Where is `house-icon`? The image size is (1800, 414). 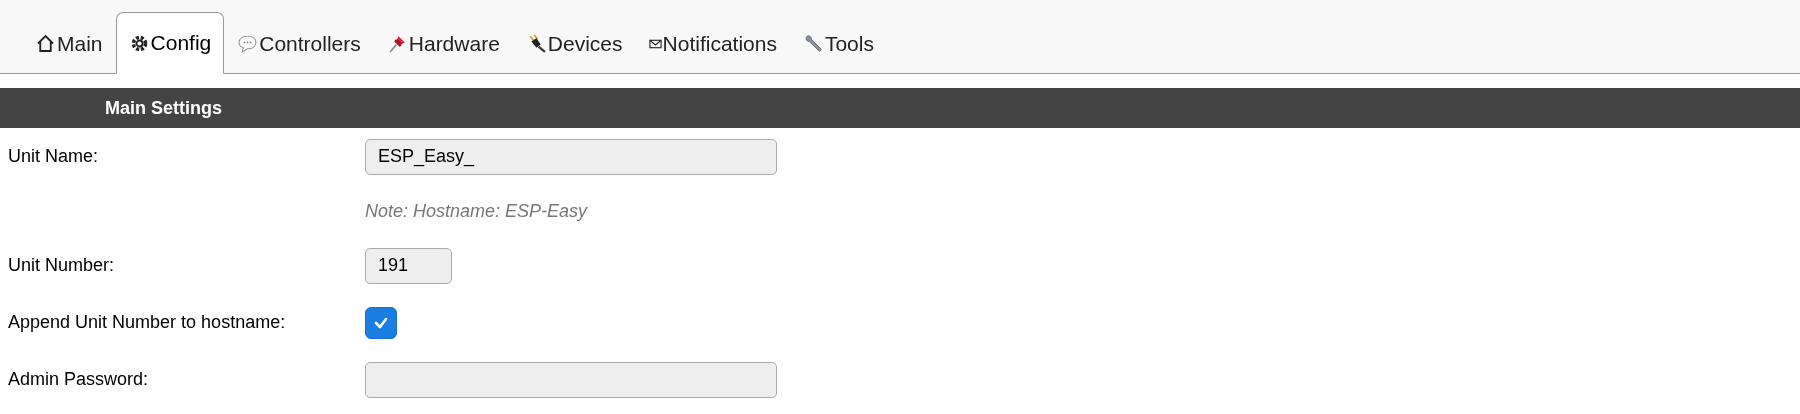
house-icon is located at coordinates (45, 43).